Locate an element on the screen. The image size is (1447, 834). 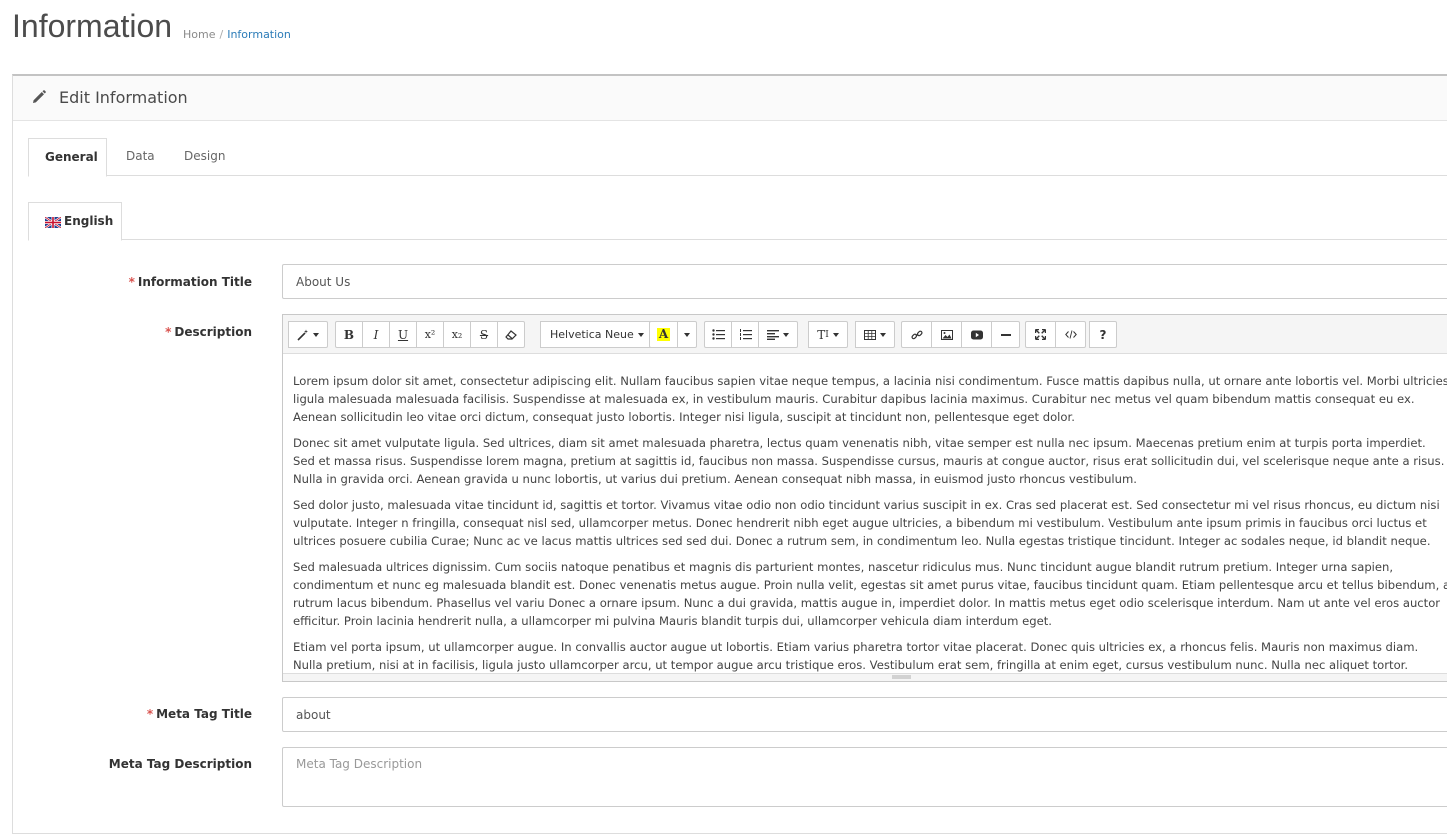
insert-link-button is located at coordinates (916, 334).